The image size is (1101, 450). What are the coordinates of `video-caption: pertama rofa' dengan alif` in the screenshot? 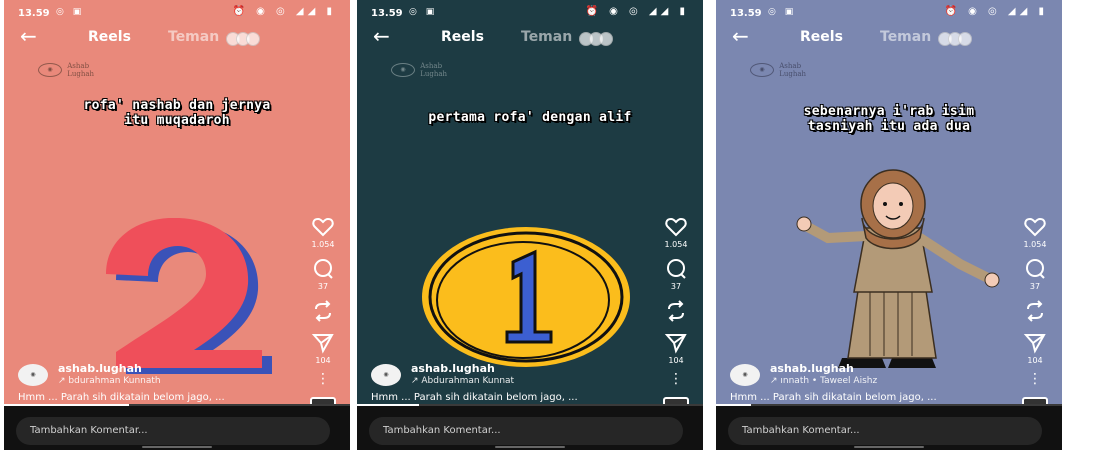 It's located at (530, 117).